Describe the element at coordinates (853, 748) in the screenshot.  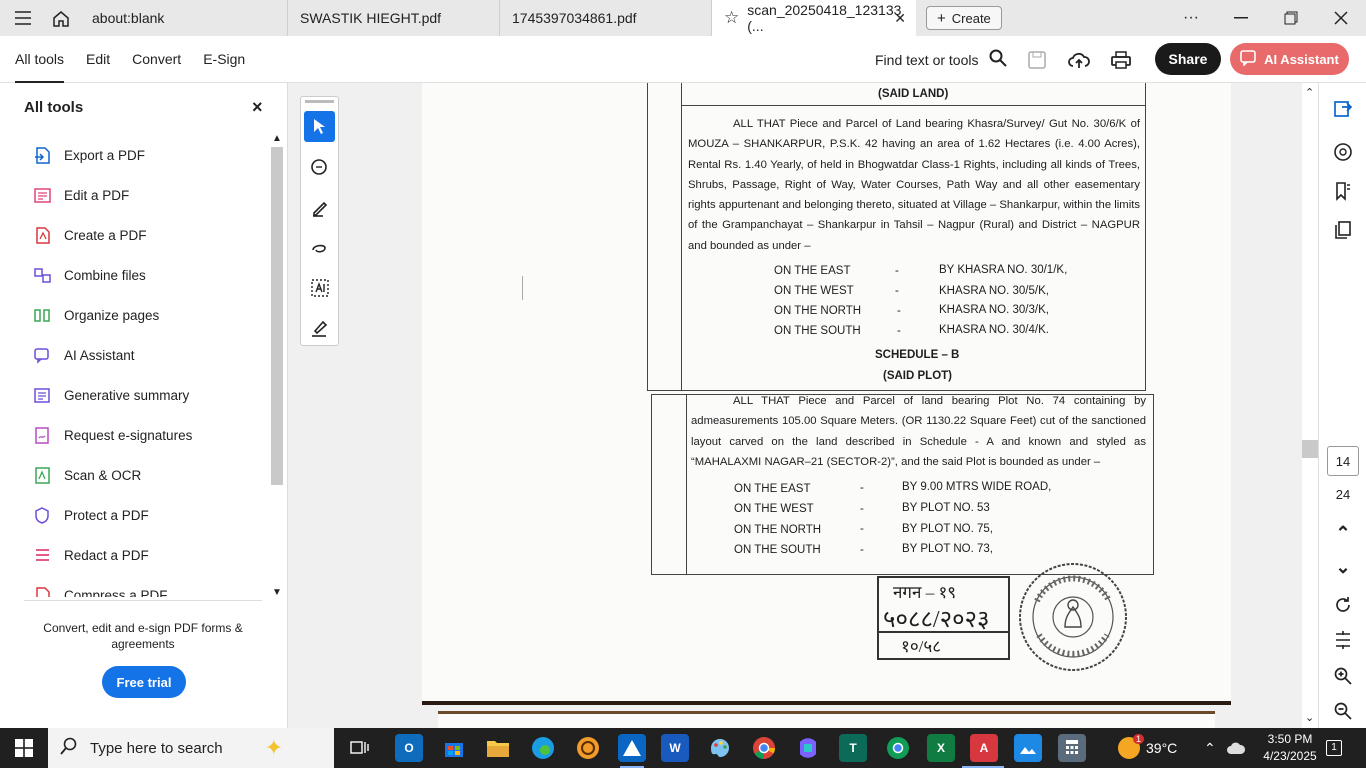
I see `tally-icon: T` at that location.